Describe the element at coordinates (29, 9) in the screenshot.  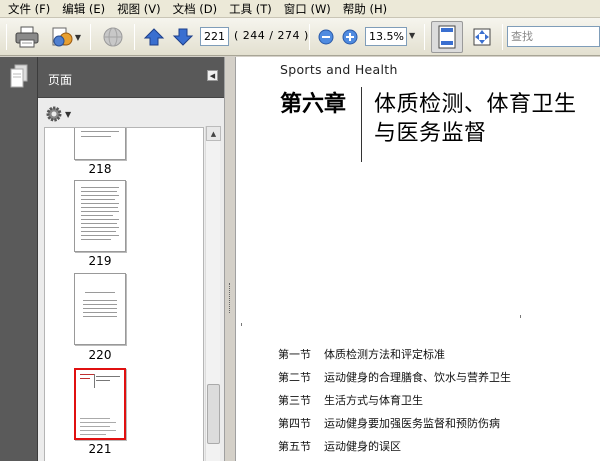
I see `menu-file: 文件 (F)` at that location.